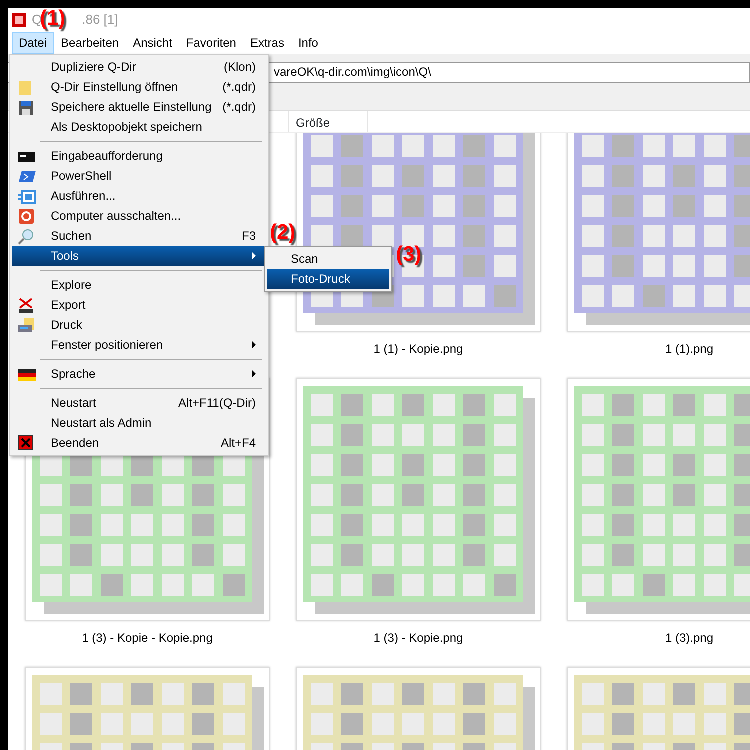 The image size is (750, 750). I want to click on menu-item: Neustart Alt+F11(Q-Dir), so click(139, 403).